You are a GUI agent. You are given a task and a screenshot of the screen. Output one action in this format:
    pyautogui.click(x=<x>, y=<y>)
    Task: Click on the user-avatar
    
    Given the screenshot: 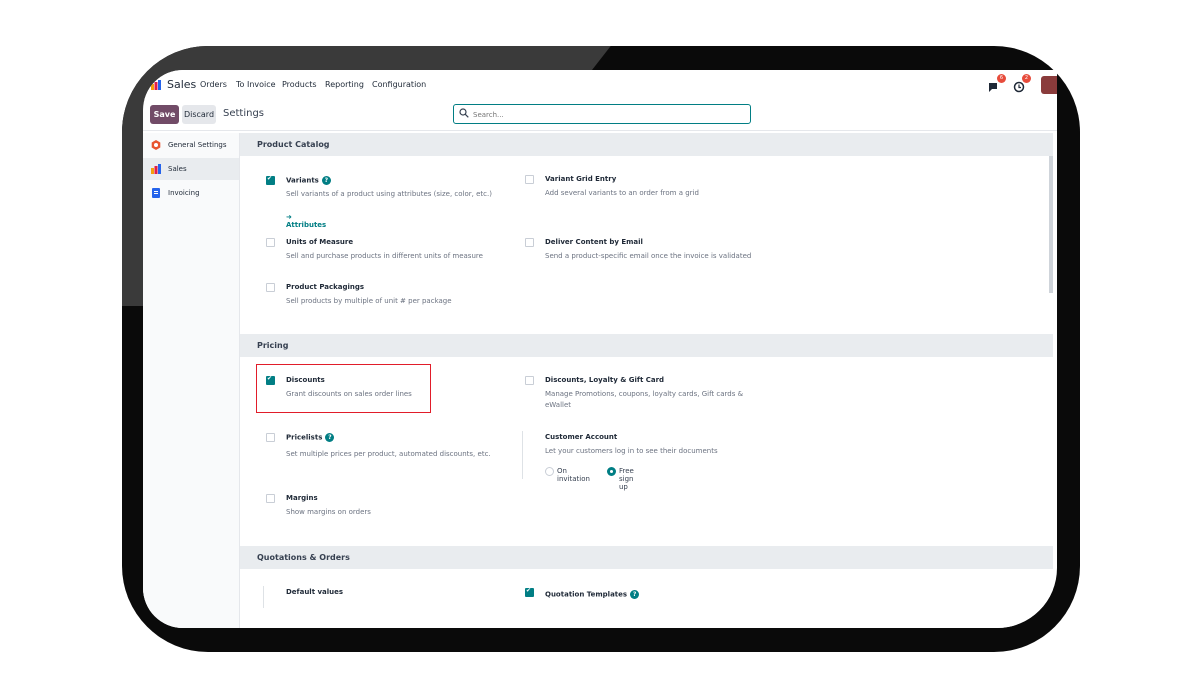 What is the action you would take?
    pyautogui.click(x=1049, y=85)
    